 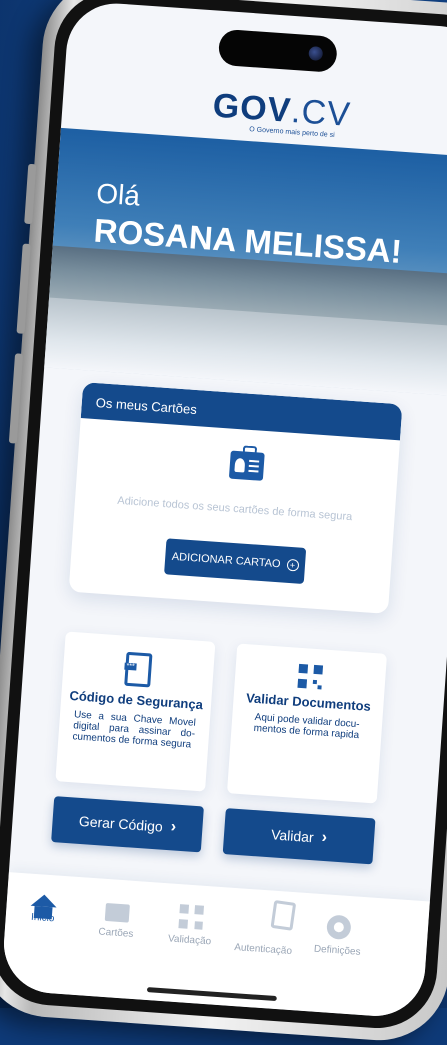 What do you see at coordinates (292, 565) in the screenshot?
I see `plus-circle-icon: +` at bounding box center [292, 565].